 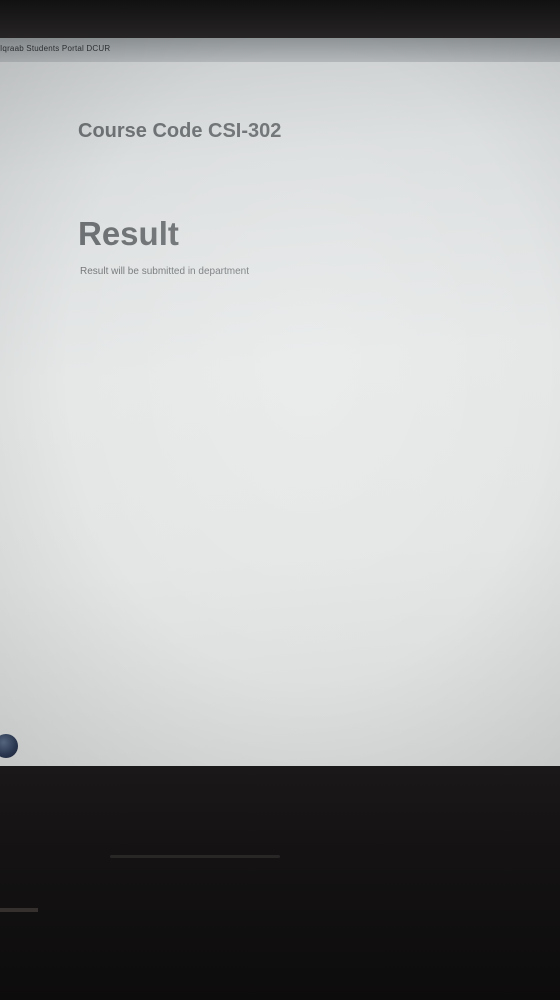 What do you see at coordinates (195, 856) in the screenshot?
I see `bezel-reflection` at bounding box center [195, 856].